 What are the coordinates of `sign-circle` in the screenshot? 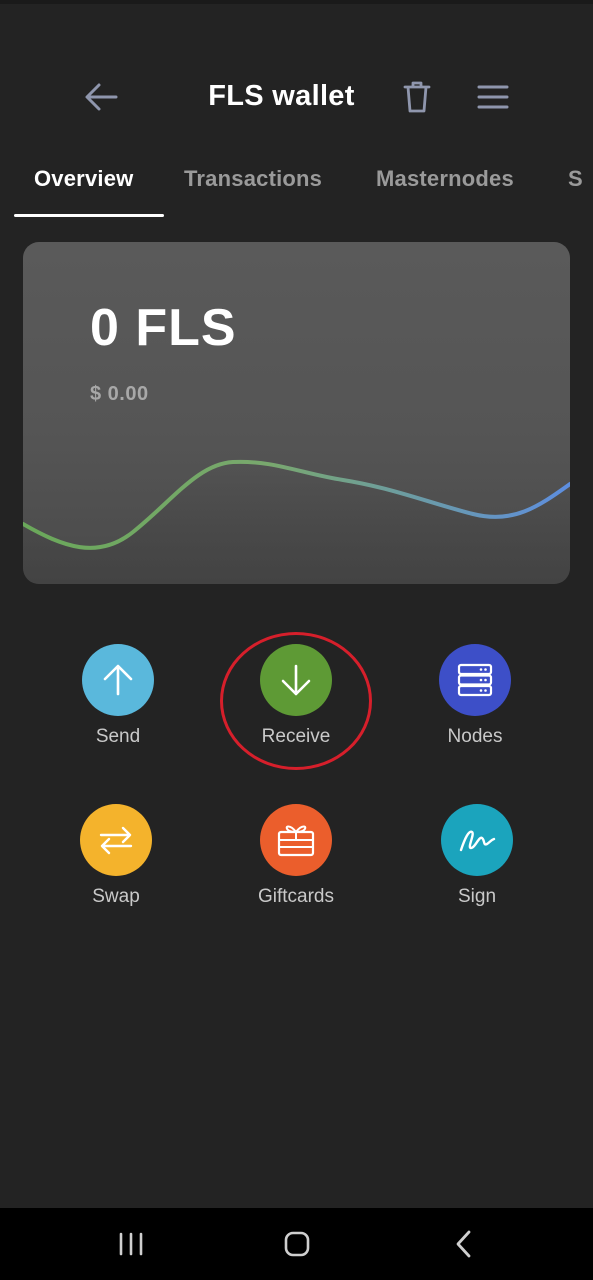 It's located at (477, 840).